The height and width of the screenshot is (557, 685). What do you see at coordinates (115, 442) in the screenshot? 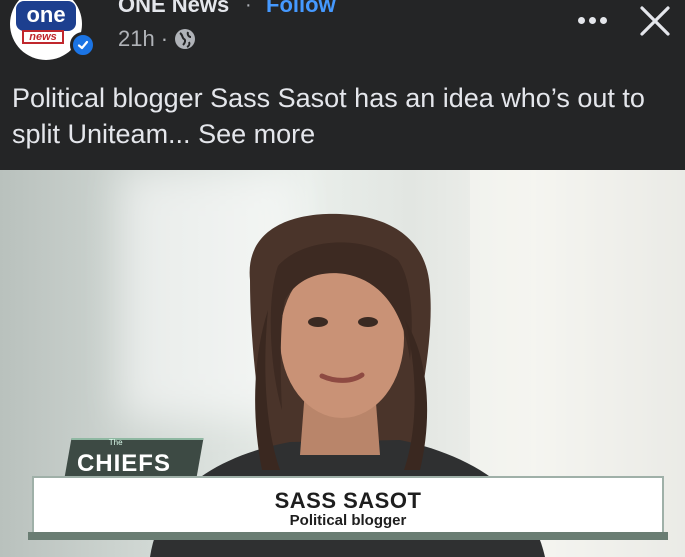
I see `show-logo-small: The` at bounding box center [115, 442].